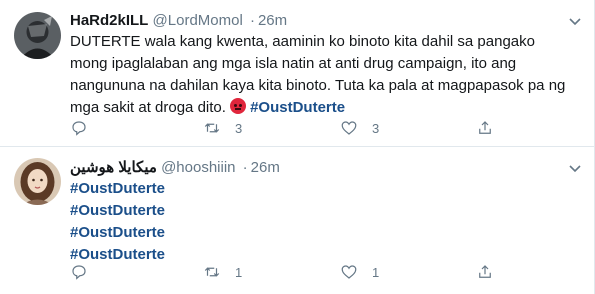 The height and width of the screenshot is (294, 595). What do you see at coordinates (376, 128) in the screenshot?
I see `like-count: 3` at bounding box center [376, 128].